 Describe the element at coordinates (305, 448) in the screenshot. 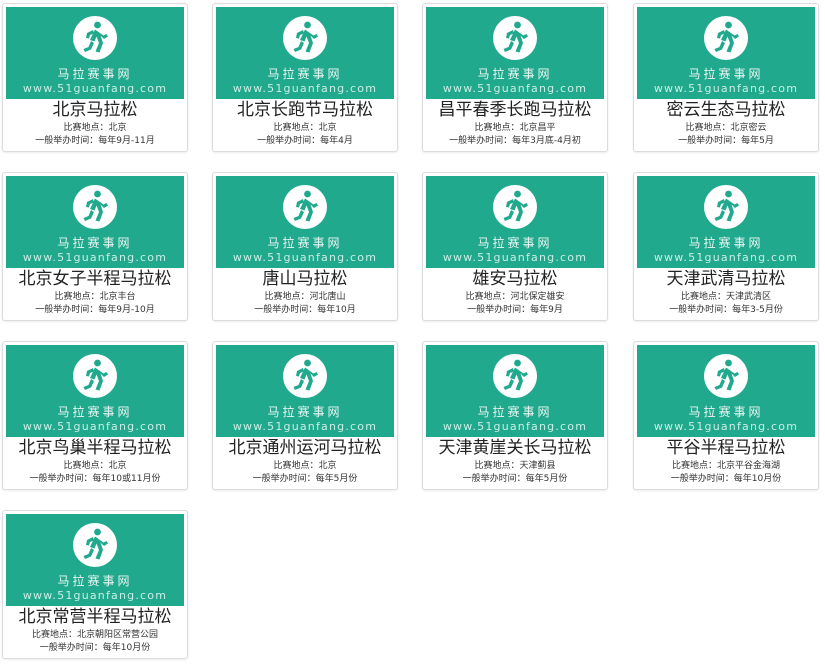

I see `race-title: 北京通州运河马拉松` at that location.